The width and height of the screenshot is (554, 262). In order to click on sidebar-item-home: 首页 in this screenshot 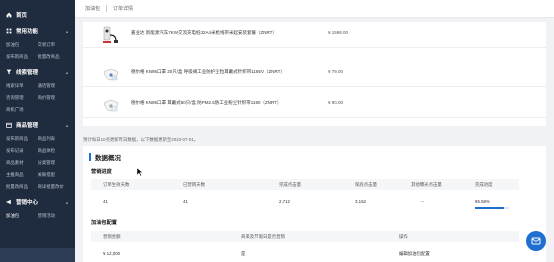, I will do `click(37, 15)`.